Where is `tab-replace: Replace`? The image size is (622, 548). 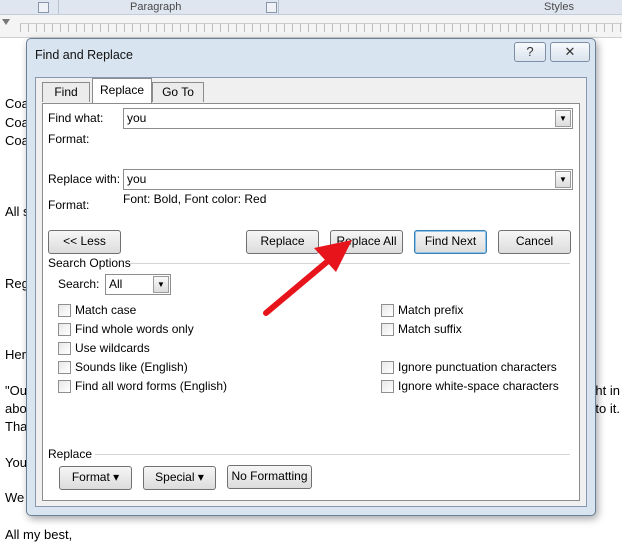
tab-replace: Replace is located at coordinates (122, 90).